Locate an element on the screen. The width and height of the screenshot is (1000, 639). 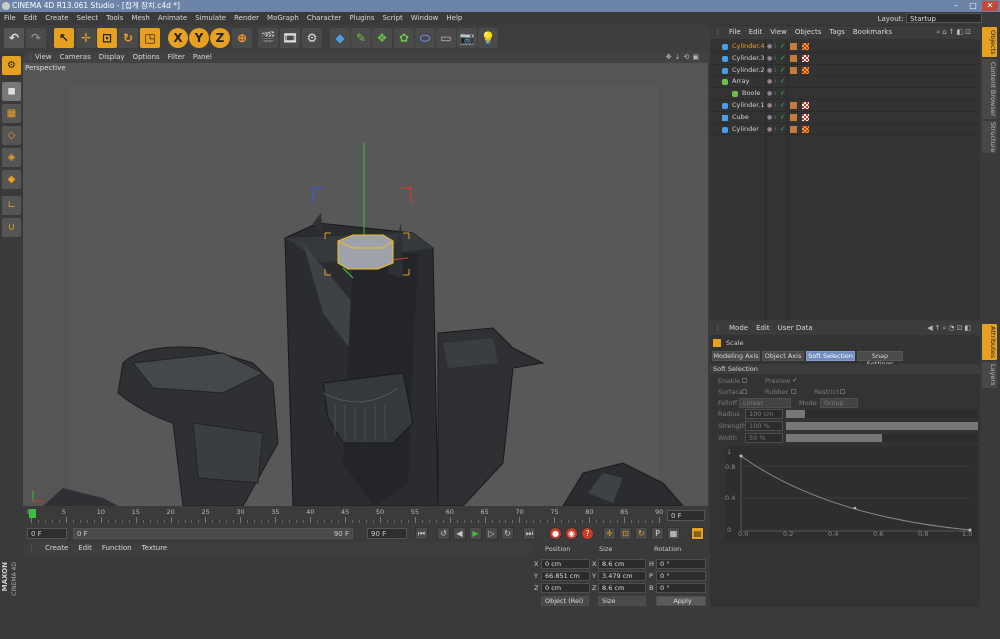
object-row: Cylinder.1 ● ⁞ ✓ is located at coordinates (845, 106).